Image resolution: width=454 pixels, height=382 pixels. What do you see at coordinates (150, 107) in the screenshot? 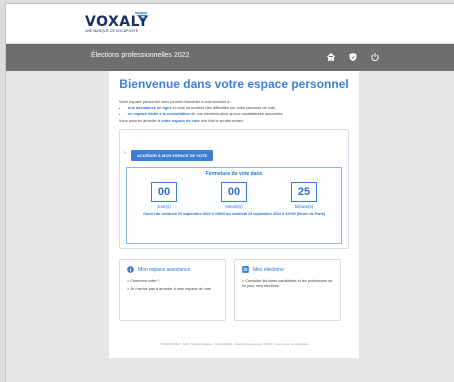
I see `assistance-link: une assistance en ligne` at bounding box center [150, 107].